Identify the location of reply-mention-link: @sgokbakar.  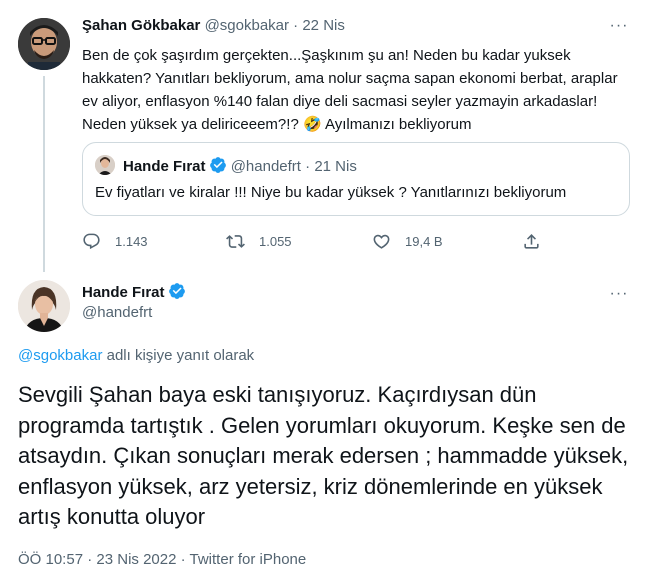
(60, 355).